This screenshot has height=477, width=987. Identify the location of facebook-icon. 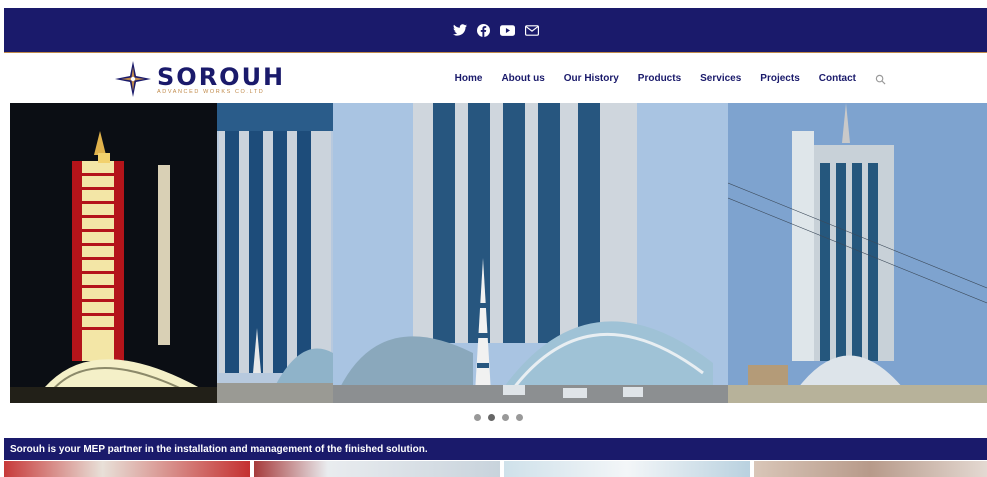
(483, 30).